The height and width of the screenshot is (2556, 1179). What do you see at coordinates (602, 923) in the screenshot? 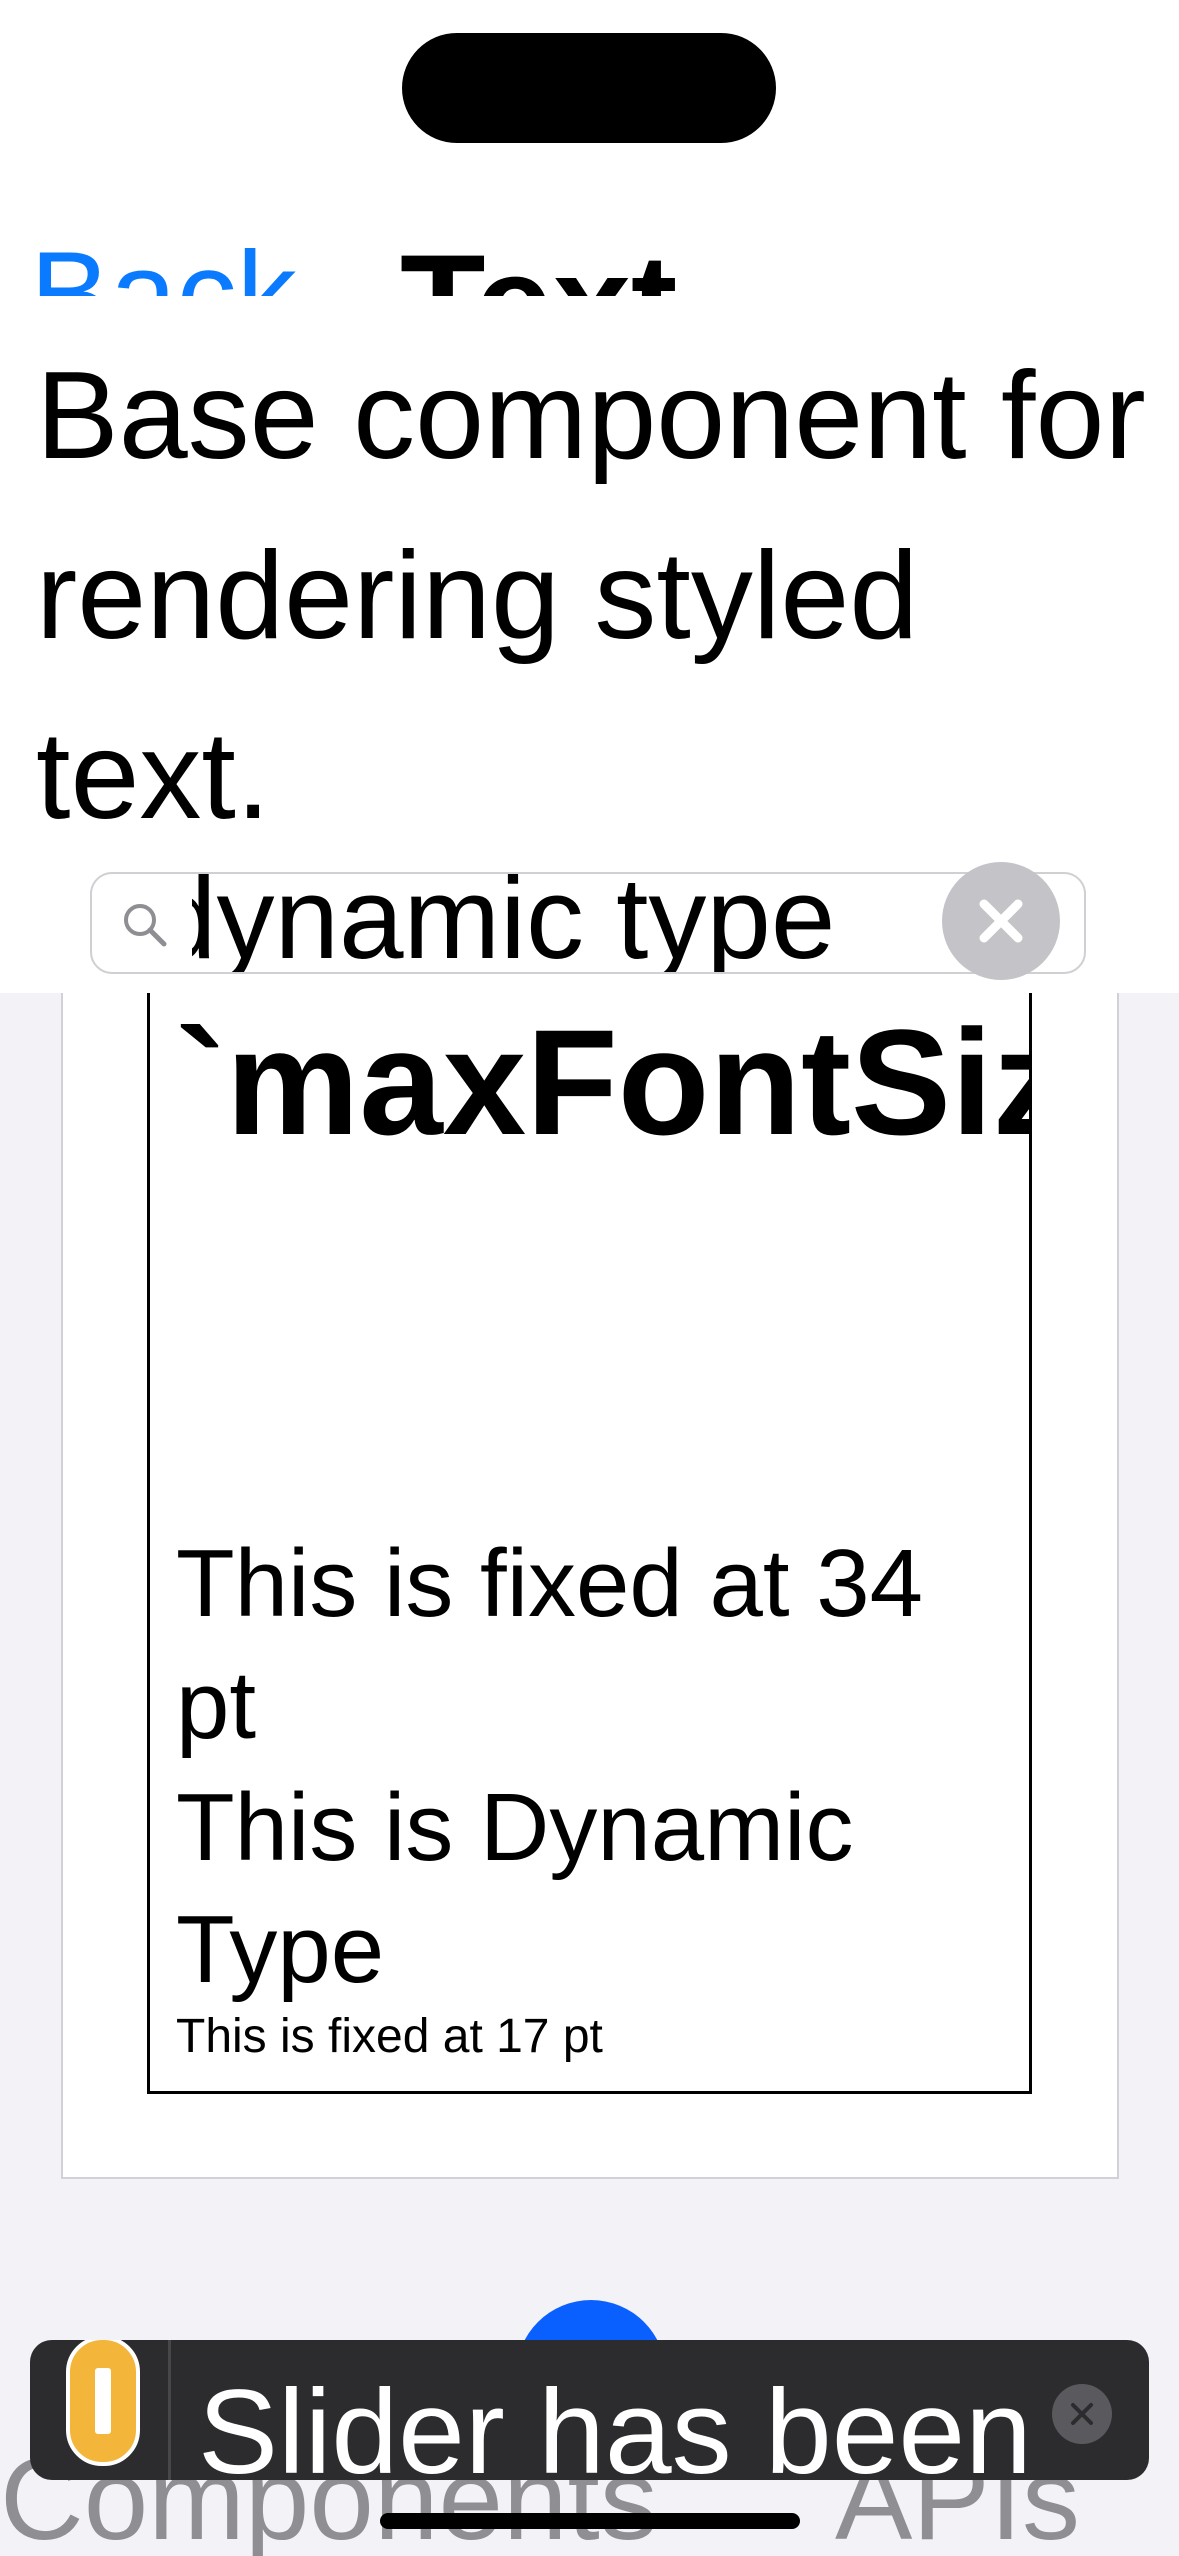
I see `search-text-value: dynamic type` at bounding box center [602, 923].